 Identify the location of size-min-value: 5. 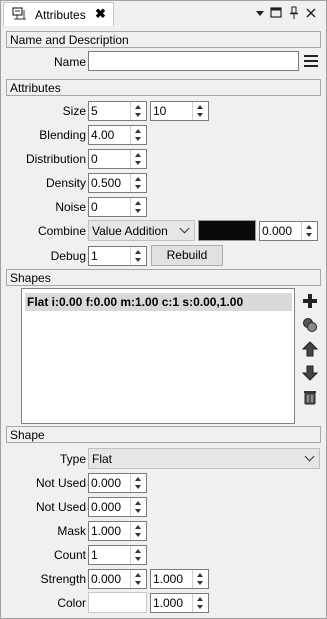
(94, 111).